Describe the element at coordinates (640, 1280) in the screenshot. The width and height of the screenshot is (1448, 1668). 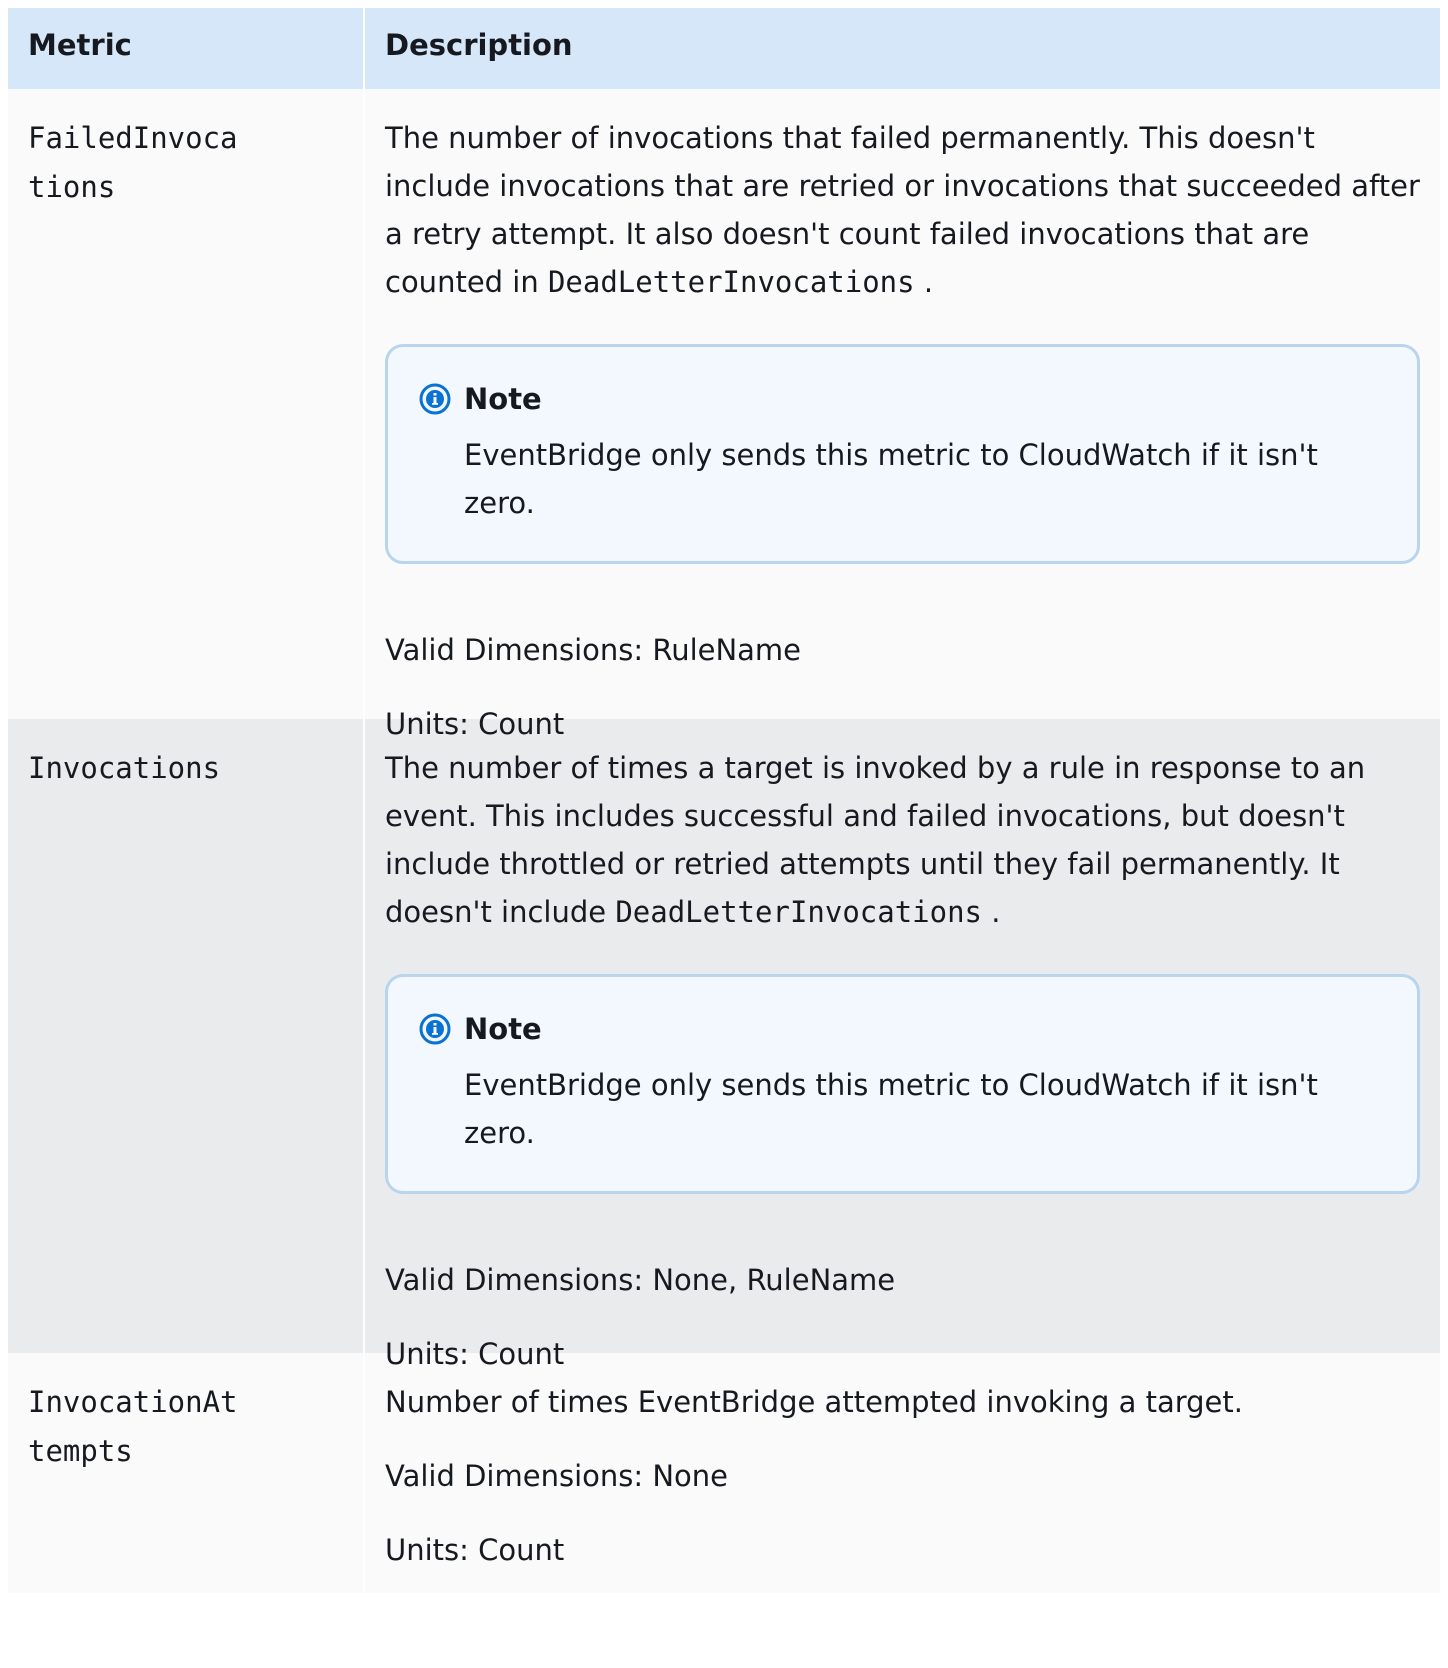
I see `valid-dimensions: Valid Dimensions: None, RuleName` at that location.